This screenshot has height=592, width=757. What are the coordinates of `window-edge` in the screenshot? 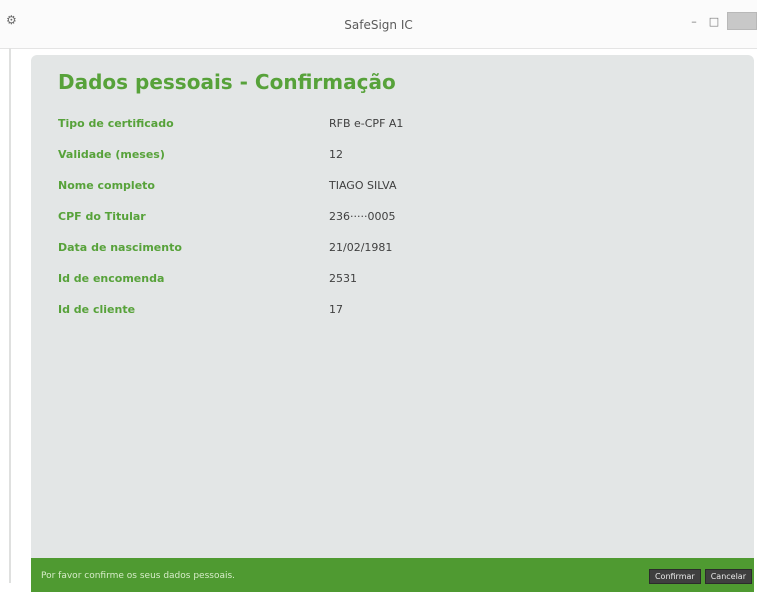 It's located at (10, 315).